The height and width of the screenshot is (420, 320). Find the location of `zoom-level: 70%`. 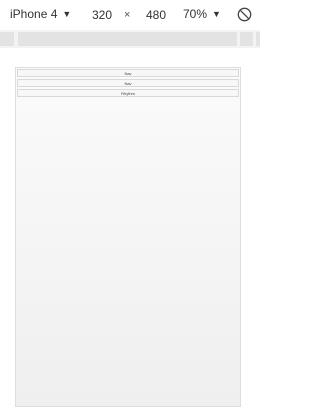

zoom-level: 70% is located at coordinates (195, 14).